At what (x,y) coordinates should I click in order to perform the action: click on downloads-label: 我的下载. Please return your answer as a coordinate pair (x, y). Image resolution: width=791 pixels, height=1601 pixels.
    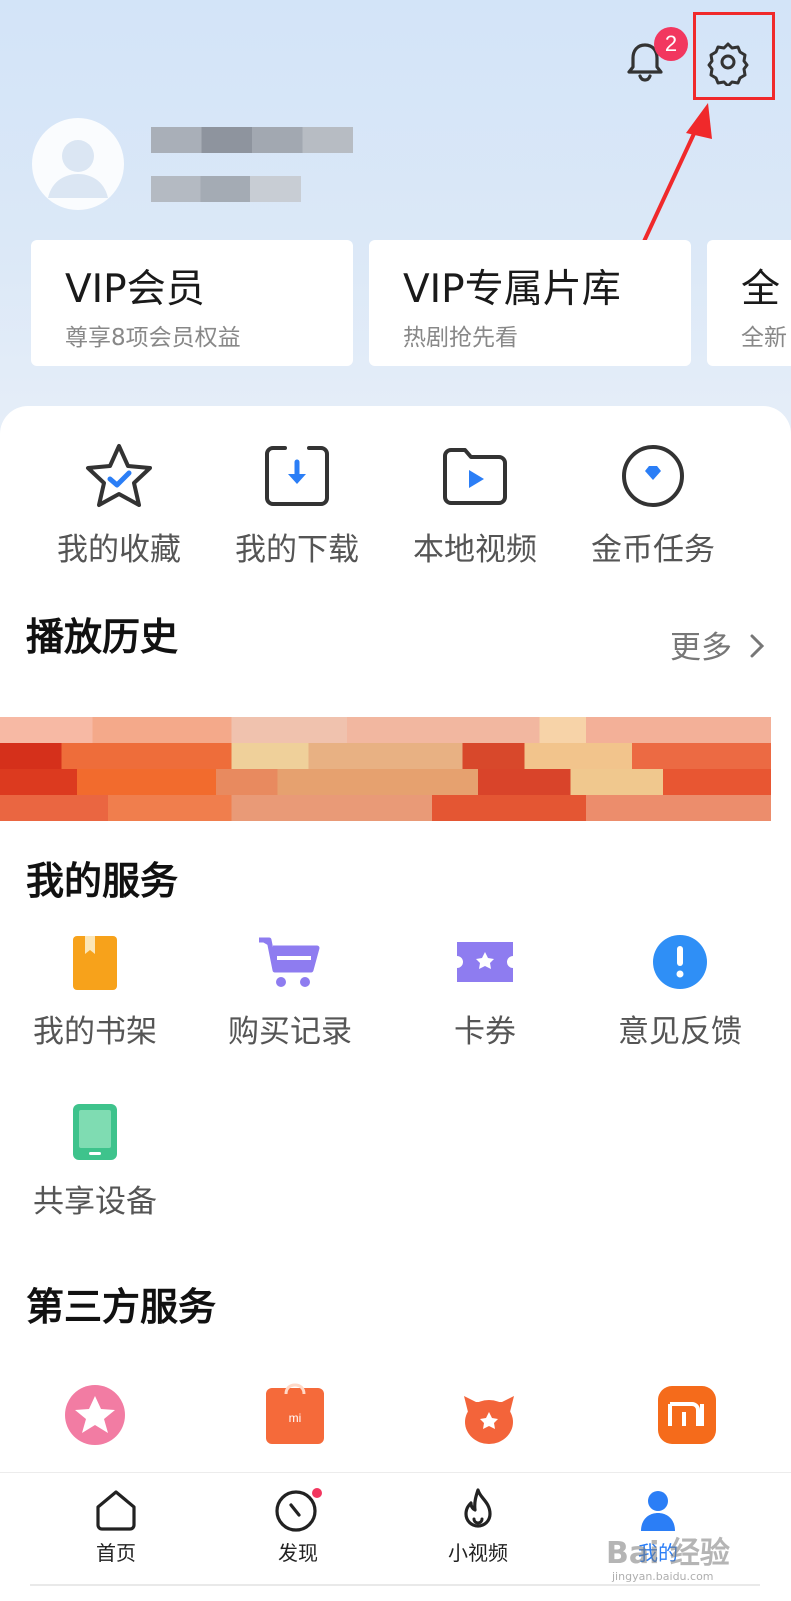
    Looking at the image, I should click on (297, 550).